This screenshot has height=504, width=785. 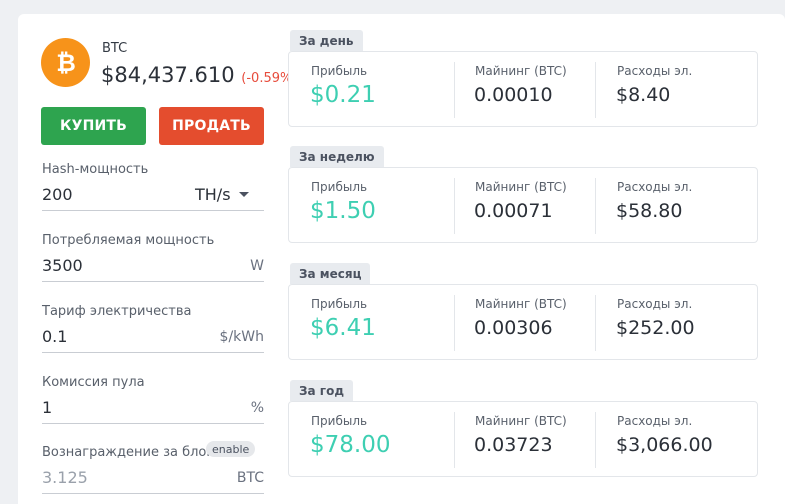 I want to click on block-reward-input: 3.125, so click(x=65, y=477).